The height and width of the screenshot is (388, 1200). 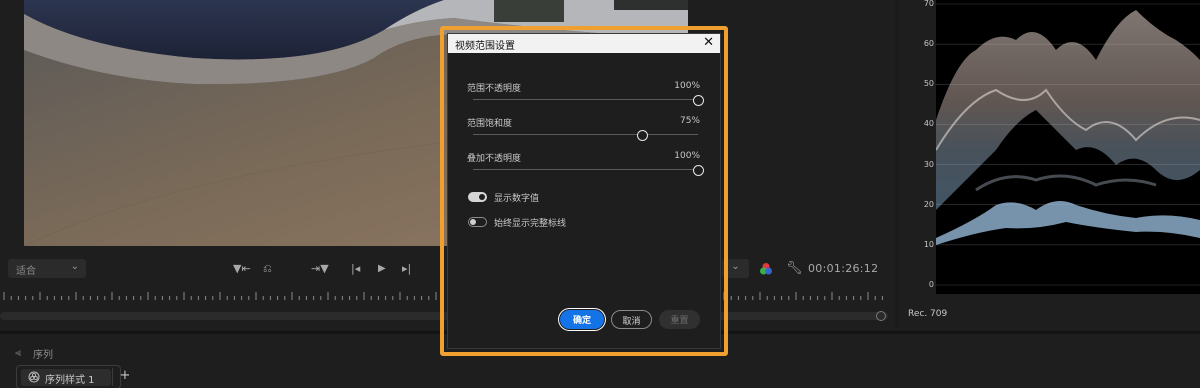 I want to click on add-tab-button: +, so click(x=125, y=375).